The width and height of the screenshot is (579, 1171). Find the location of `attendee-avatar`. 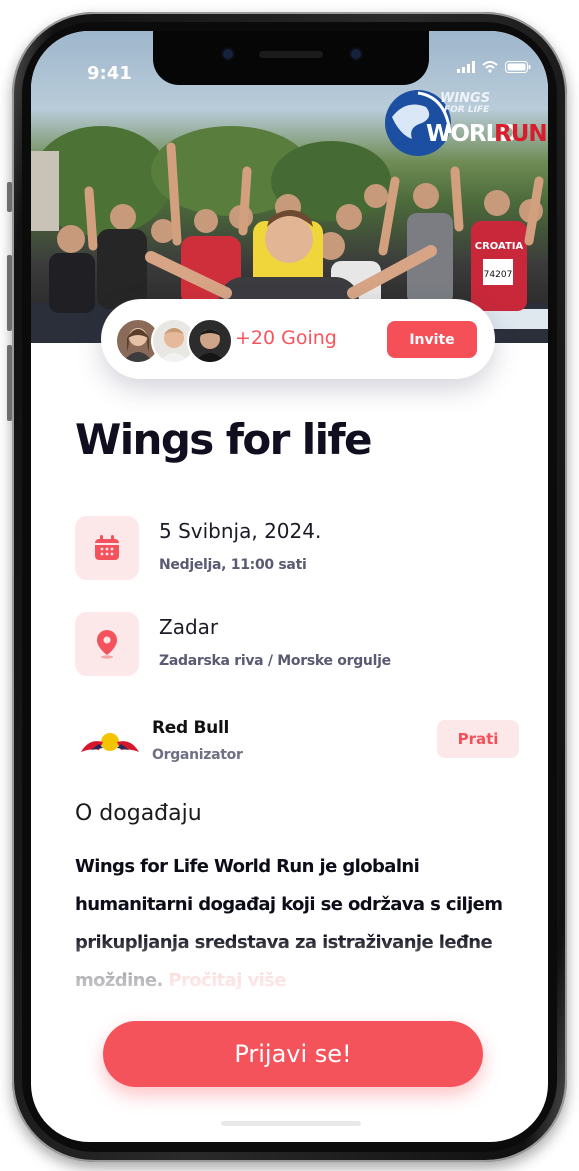

attendee-avatar is located at coordinates (210, 341).